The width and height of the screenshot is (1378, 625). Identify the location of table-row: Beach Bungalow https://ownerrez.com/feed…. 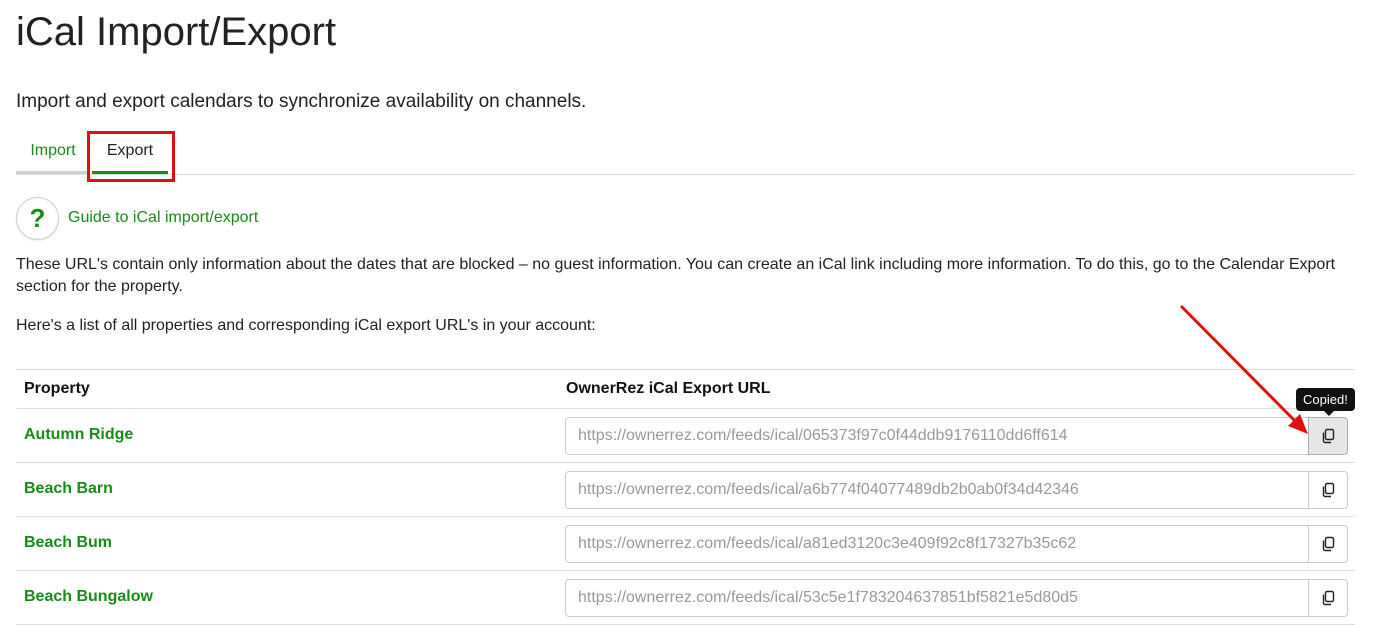
(685, 598).